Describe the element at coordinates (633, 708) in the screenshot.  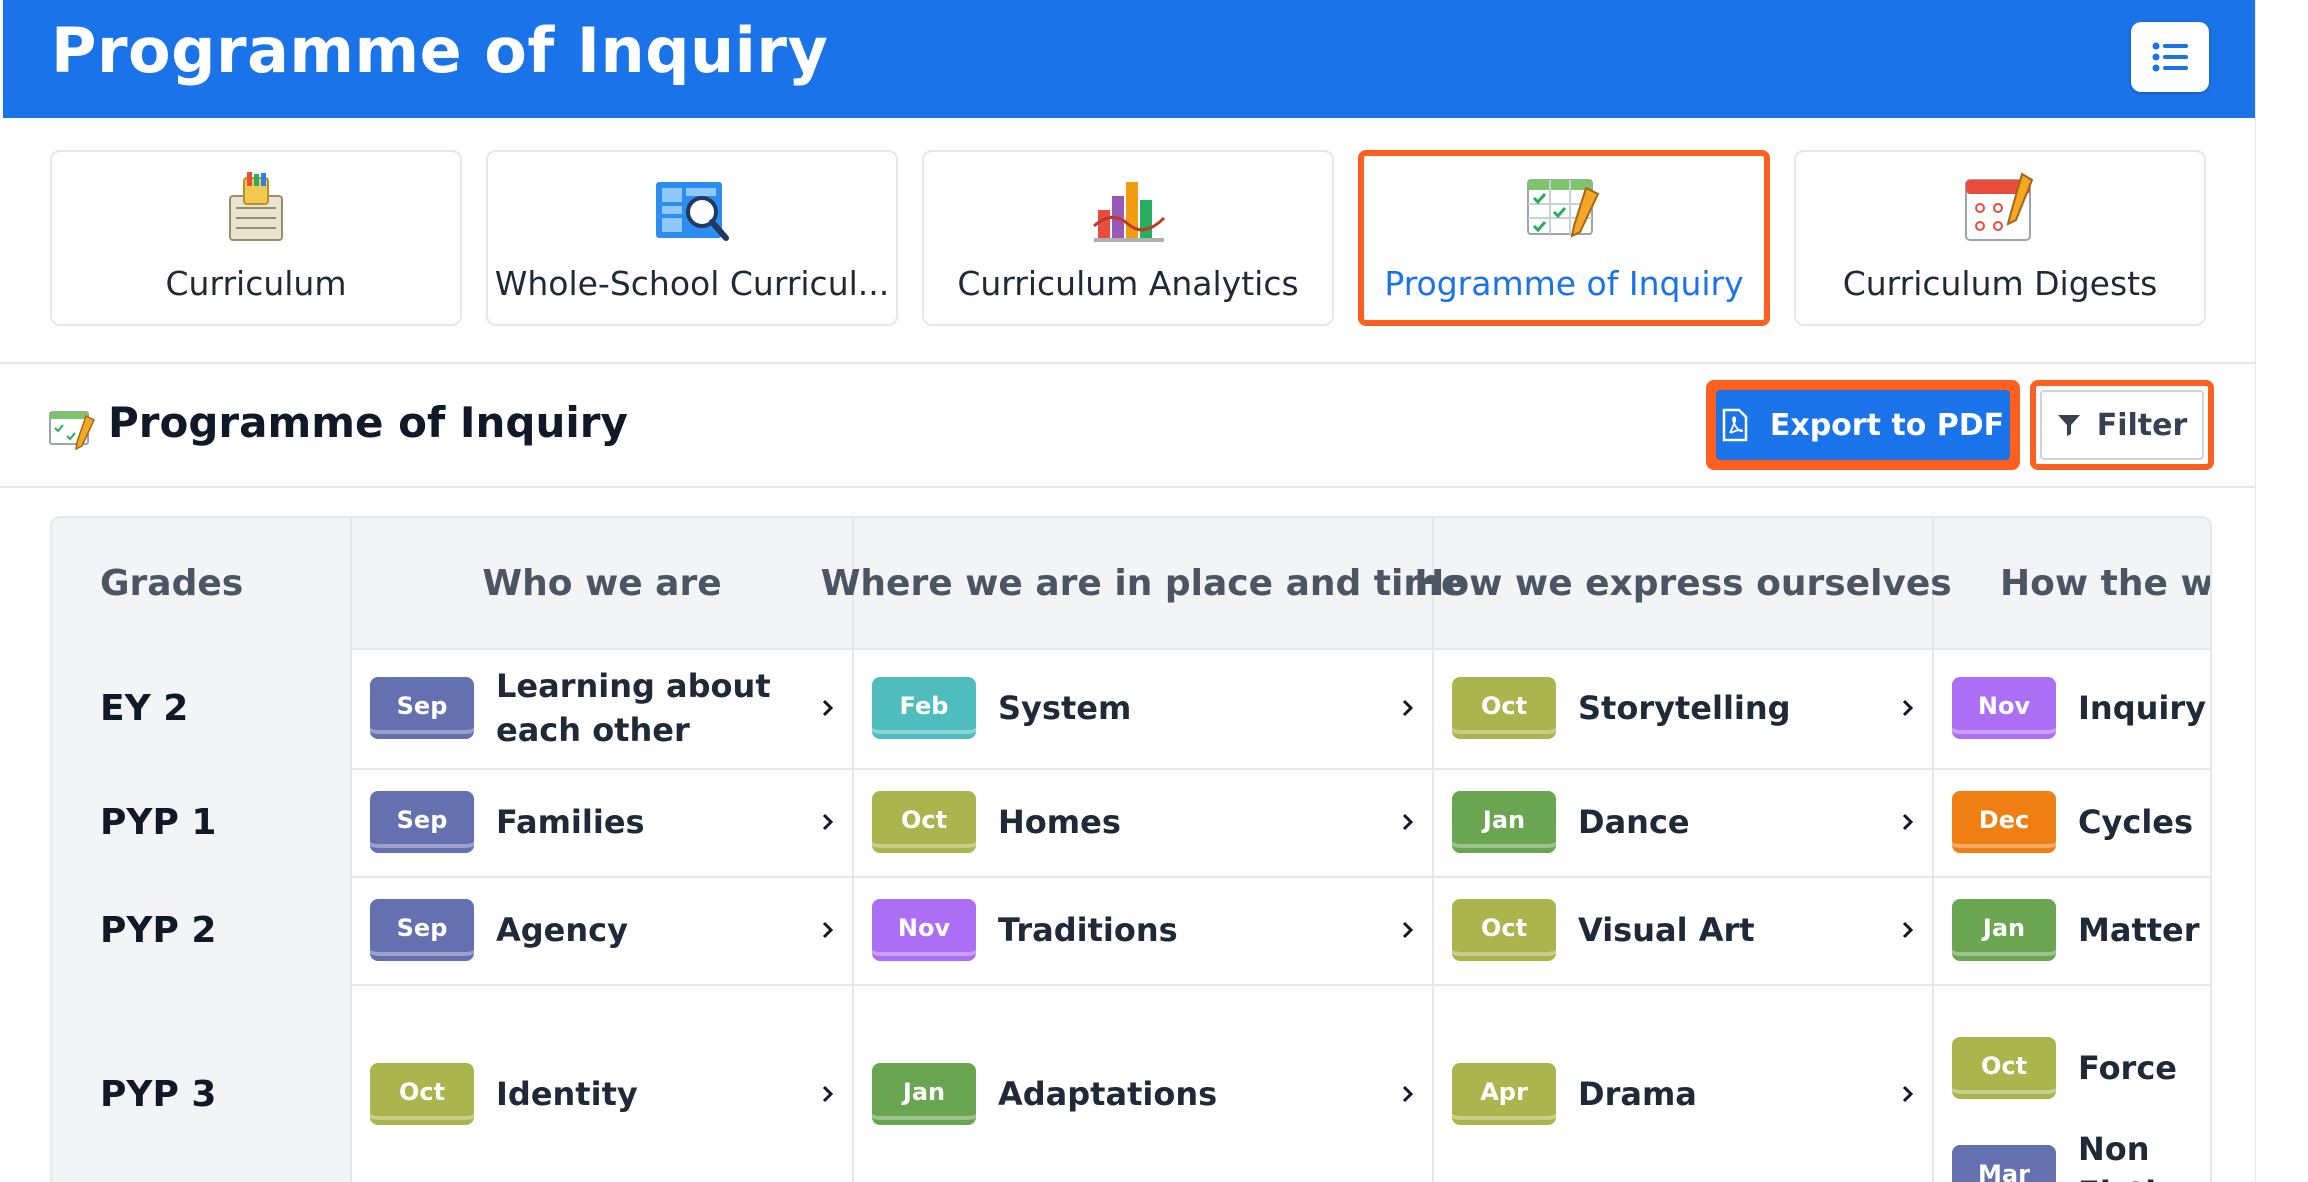
I see `unit-name: Learning about each other` at that location.